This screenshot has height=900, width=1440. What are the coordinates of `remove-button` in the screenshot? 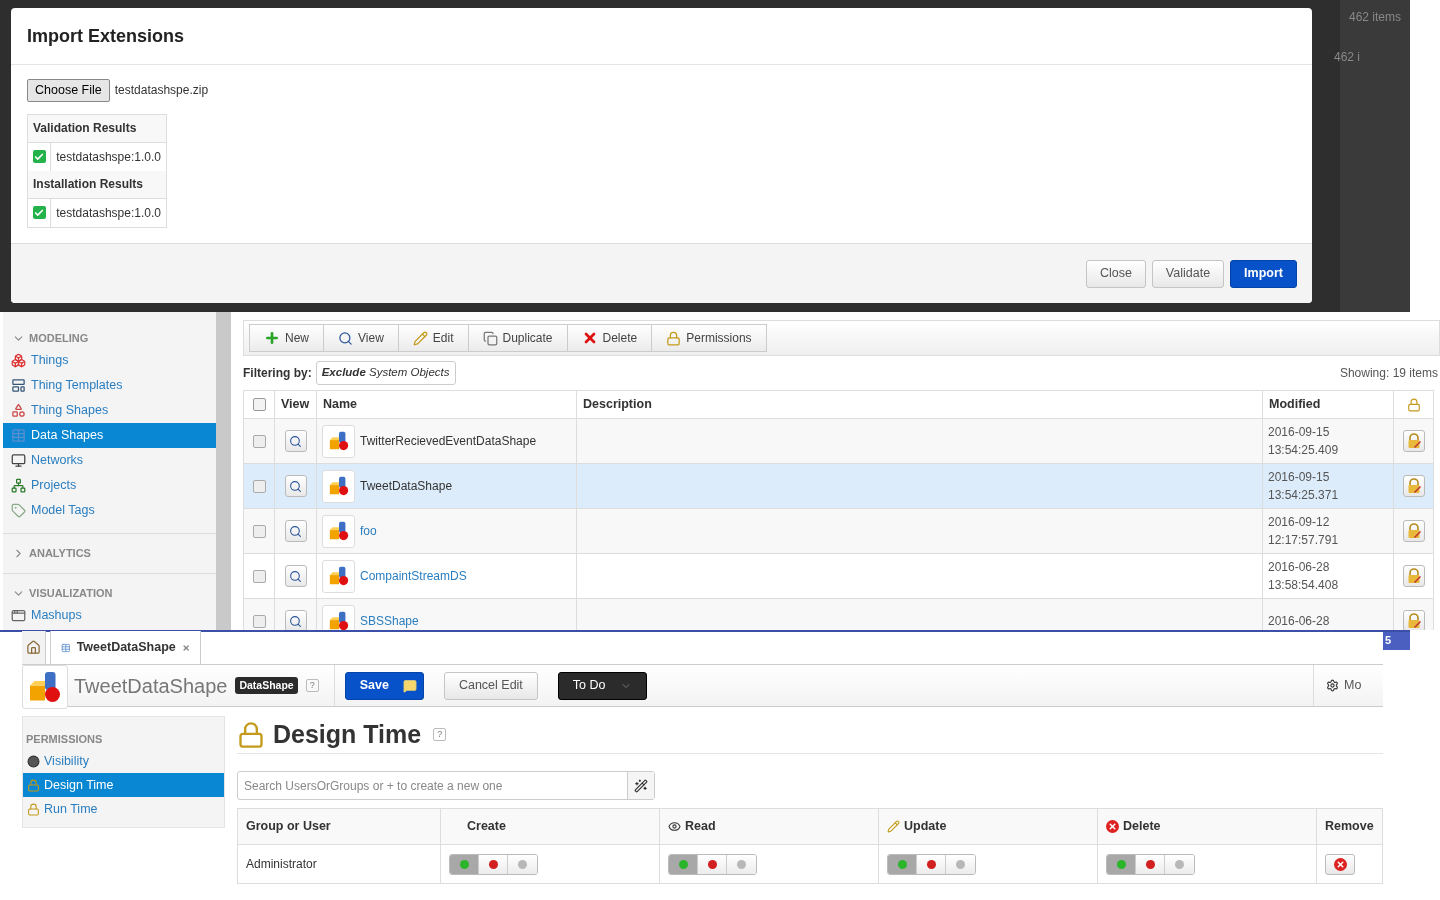 It's located at (1340, 864).